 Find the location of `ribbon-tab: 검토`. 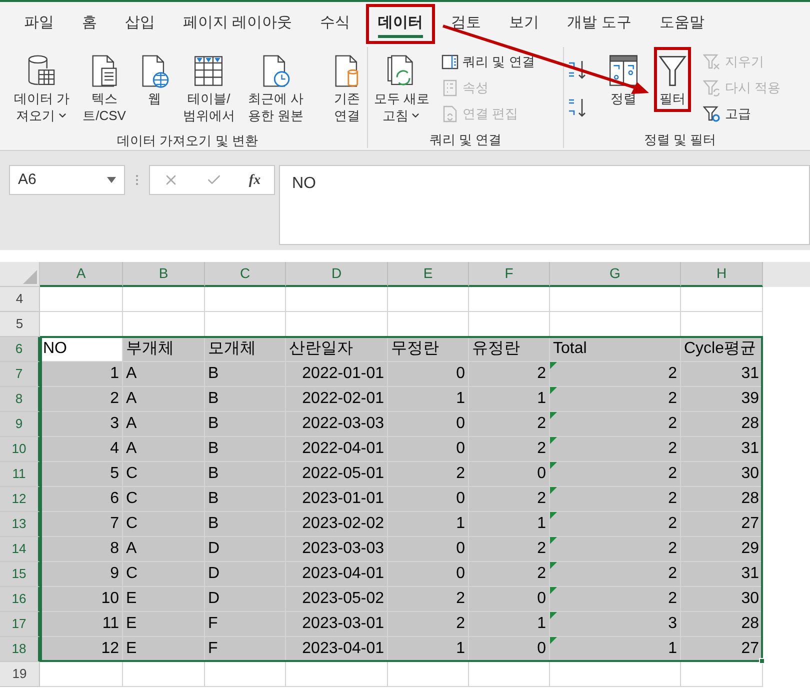

ribbon-tab: 검토 is located at coordinates (466, 24).